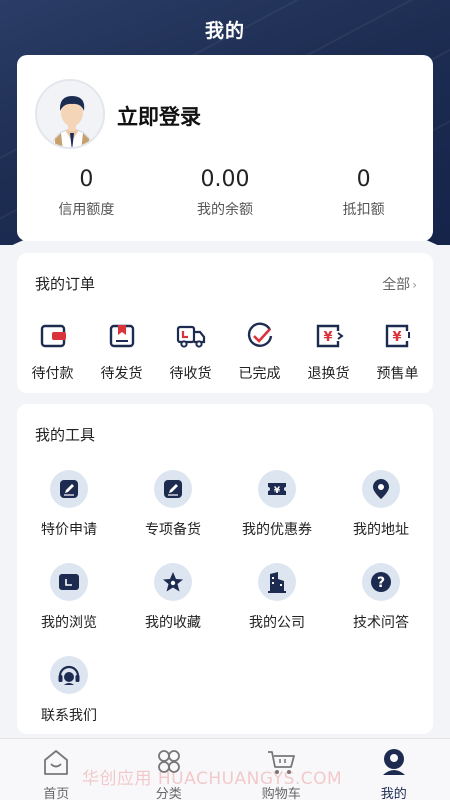 The width and height of the screenshot is (450, 800). What do you see at coordinates (328, 352) in the screenshot?
I see `order-returns: ¥ 退换货` at bounding box center [328, 352].